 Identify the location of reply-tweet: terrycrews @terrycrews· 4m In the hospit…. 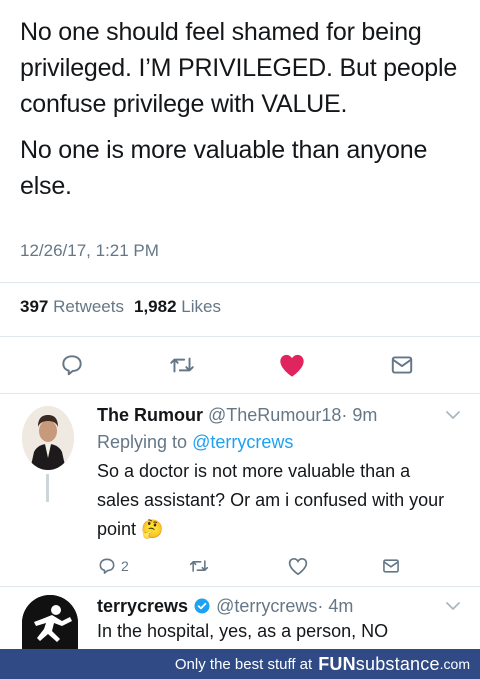
(240, 618).